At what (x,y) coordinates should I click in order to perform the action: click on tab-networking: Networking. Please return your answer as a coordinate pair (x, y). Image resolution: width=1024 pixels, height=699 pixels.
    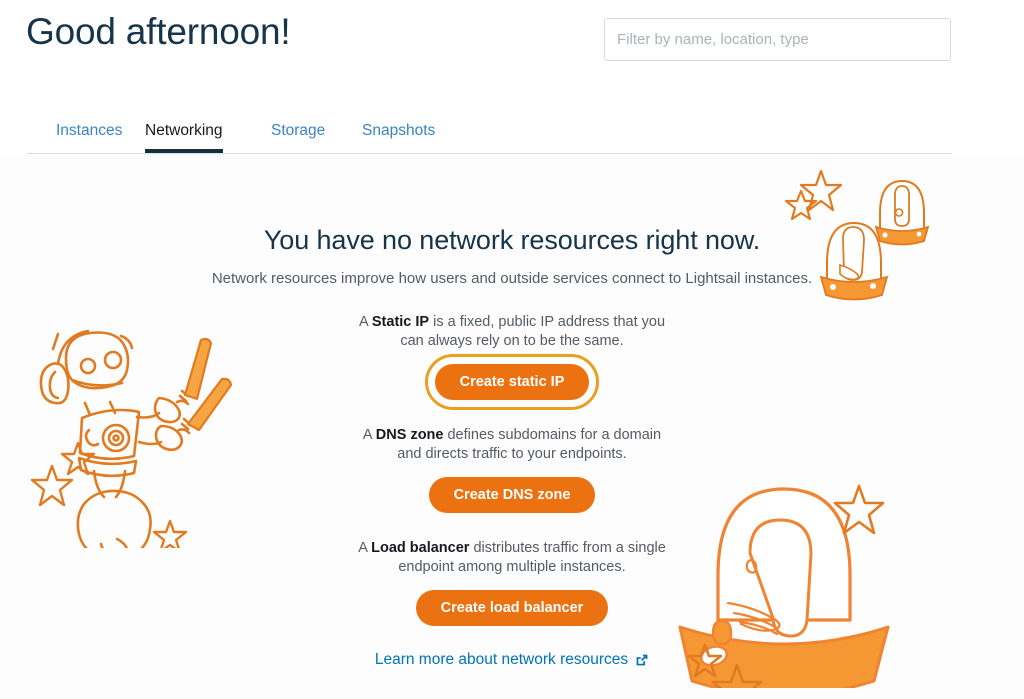
    Looking at the image, I should click on (184, 133).